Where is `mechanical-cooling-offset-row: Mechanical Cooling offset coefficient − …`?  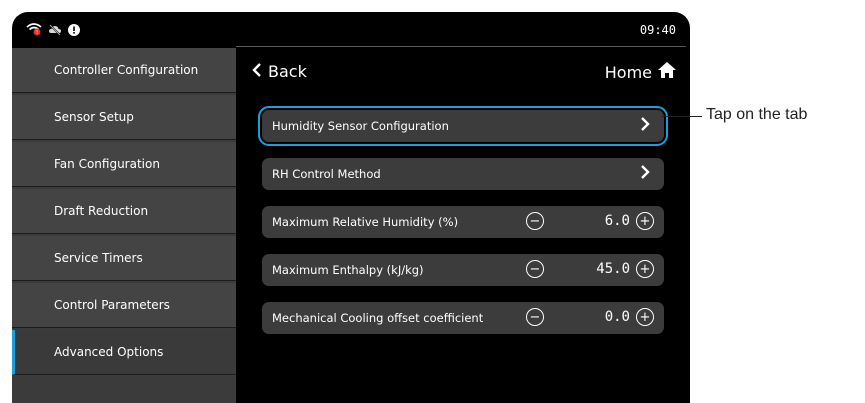 mechanical-cooling-offset-row: Mechanical Cooling offset coefficient − … is located at coordinates (463, 318).